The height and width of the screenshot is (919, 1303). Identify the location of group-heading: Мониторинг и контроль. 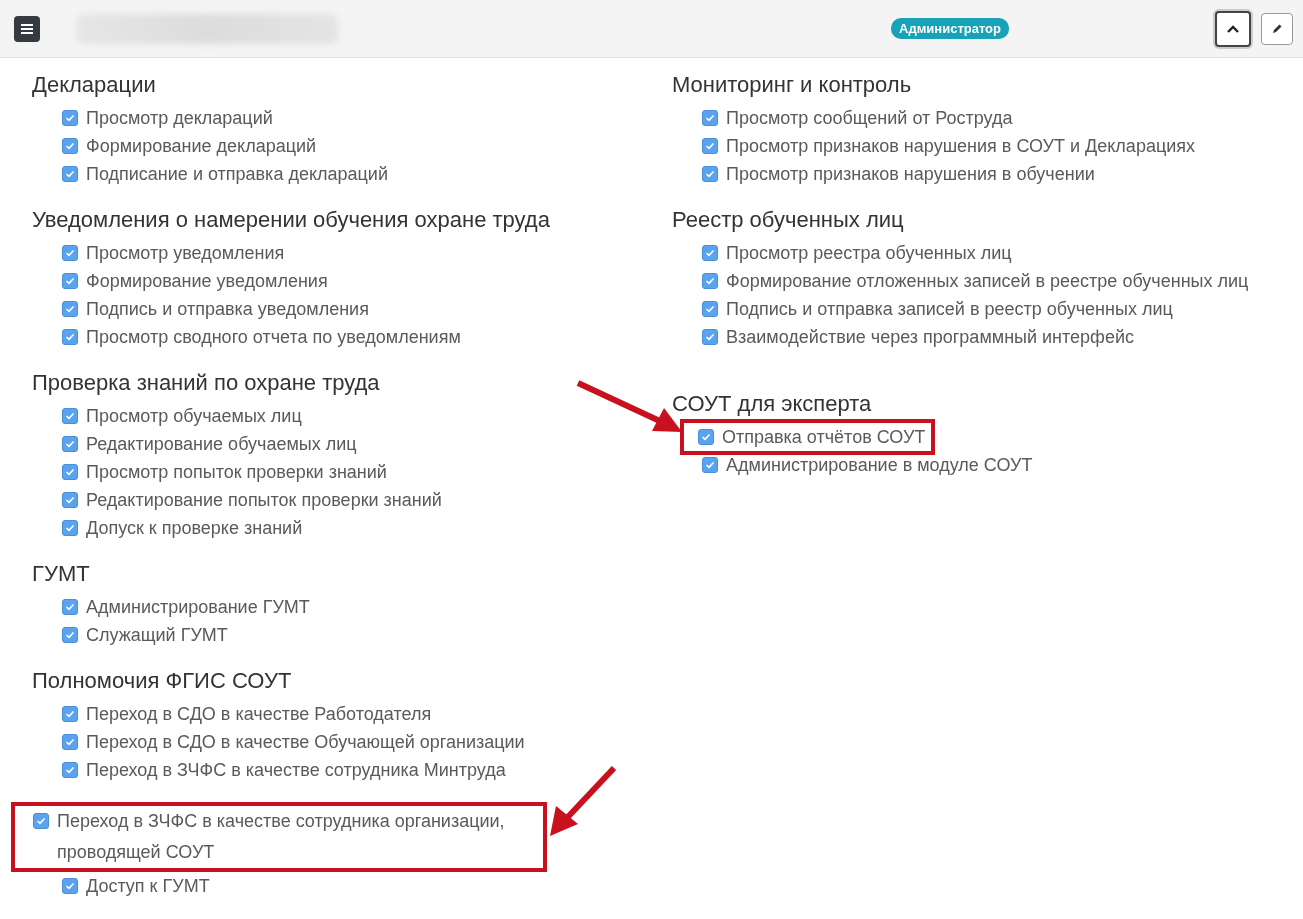
(792, 85).